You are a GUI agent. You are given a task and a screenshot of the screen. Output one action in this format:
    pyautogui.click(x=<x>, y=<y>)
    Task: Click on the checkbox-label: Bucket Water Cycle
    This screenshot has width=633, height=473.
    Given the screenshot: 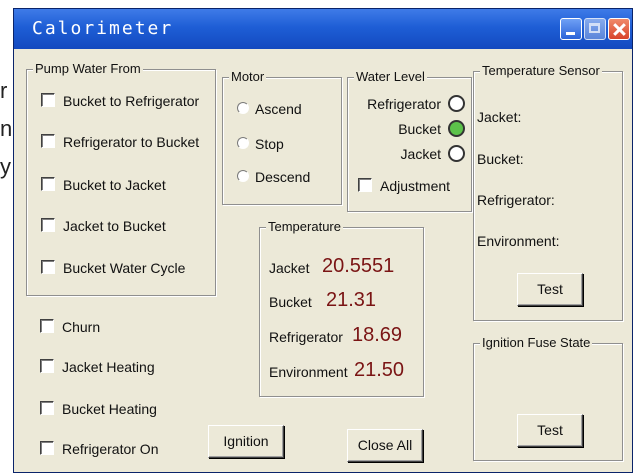 What is the action you would take?
    pyautogui.click(x=124, y=268)
    